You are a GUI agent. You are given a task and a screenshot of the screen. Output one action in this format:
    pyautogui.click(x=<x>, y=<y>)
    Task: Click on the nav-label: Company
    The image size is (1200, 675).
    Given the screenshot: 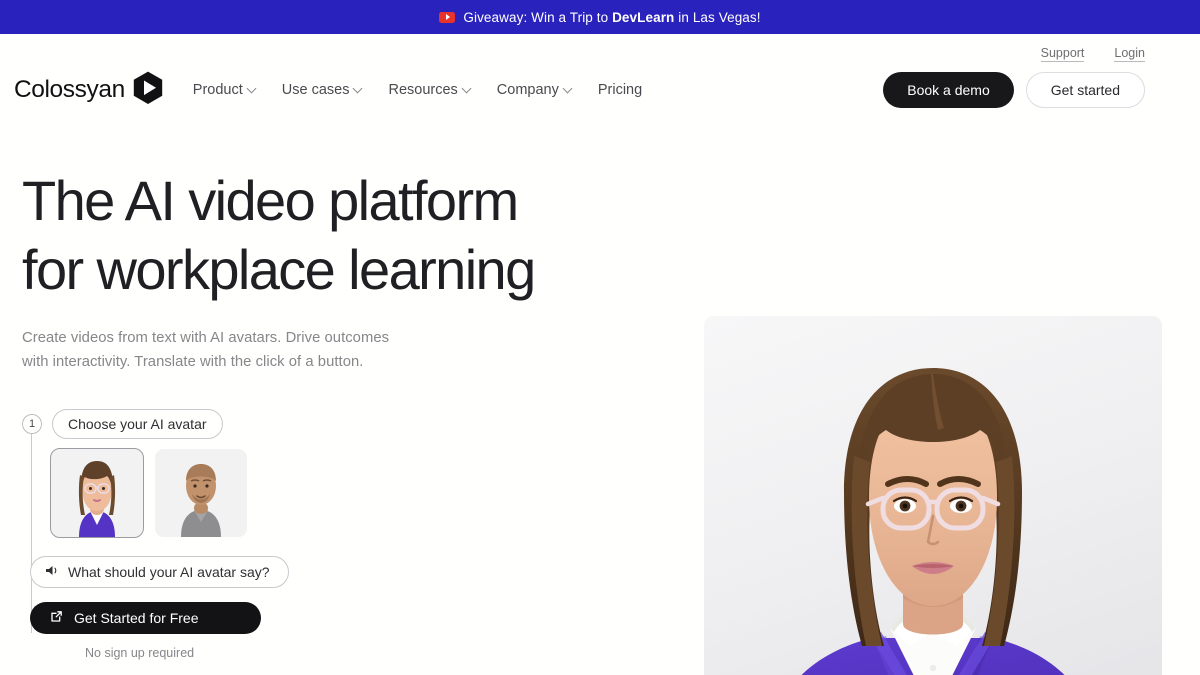 What is the action you would take?
    pyautogui.click(x=527, y=90)
    